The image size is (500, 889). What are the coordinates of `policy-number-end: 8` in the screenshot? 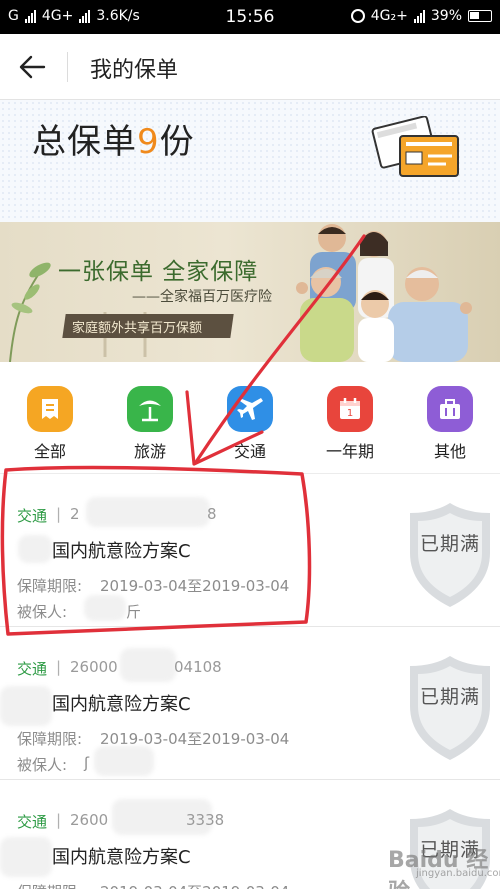 It's located at (212, 514).